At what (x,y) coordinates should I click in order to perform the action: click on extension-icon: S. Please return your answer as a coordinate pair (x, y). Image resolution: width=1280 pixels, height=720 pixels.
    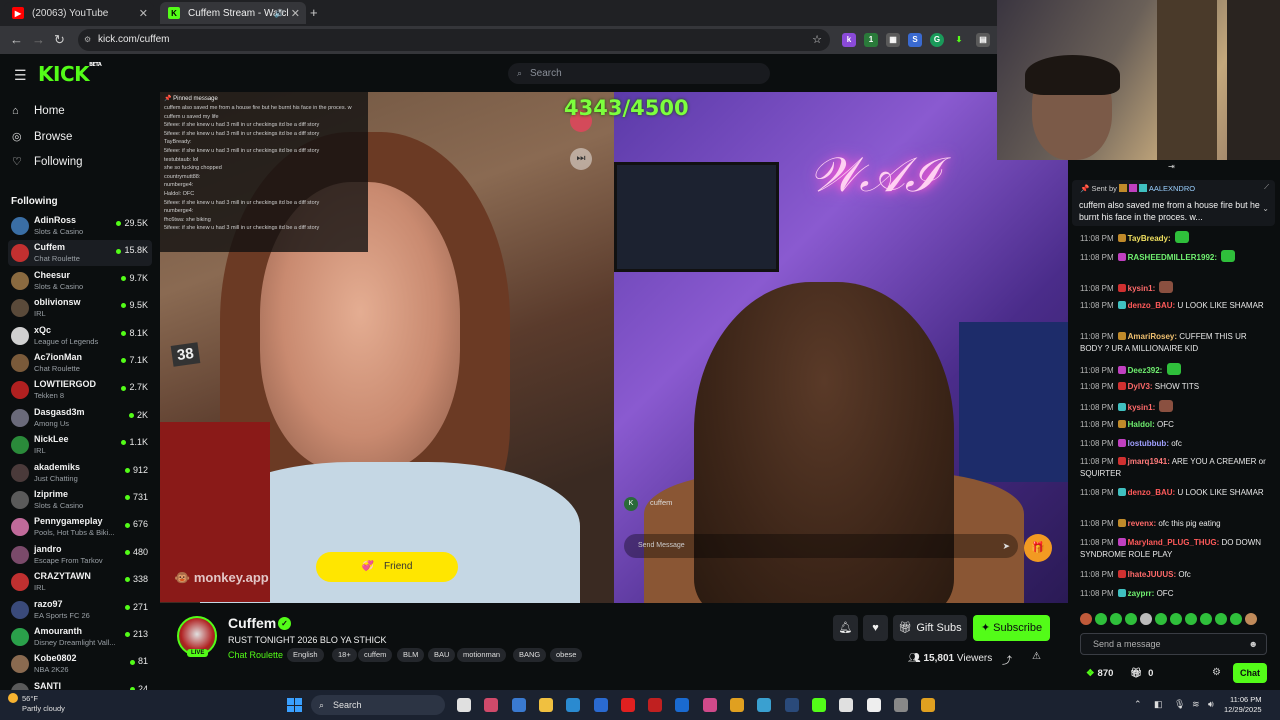
    Looking at the image, I should click on (915, 40).